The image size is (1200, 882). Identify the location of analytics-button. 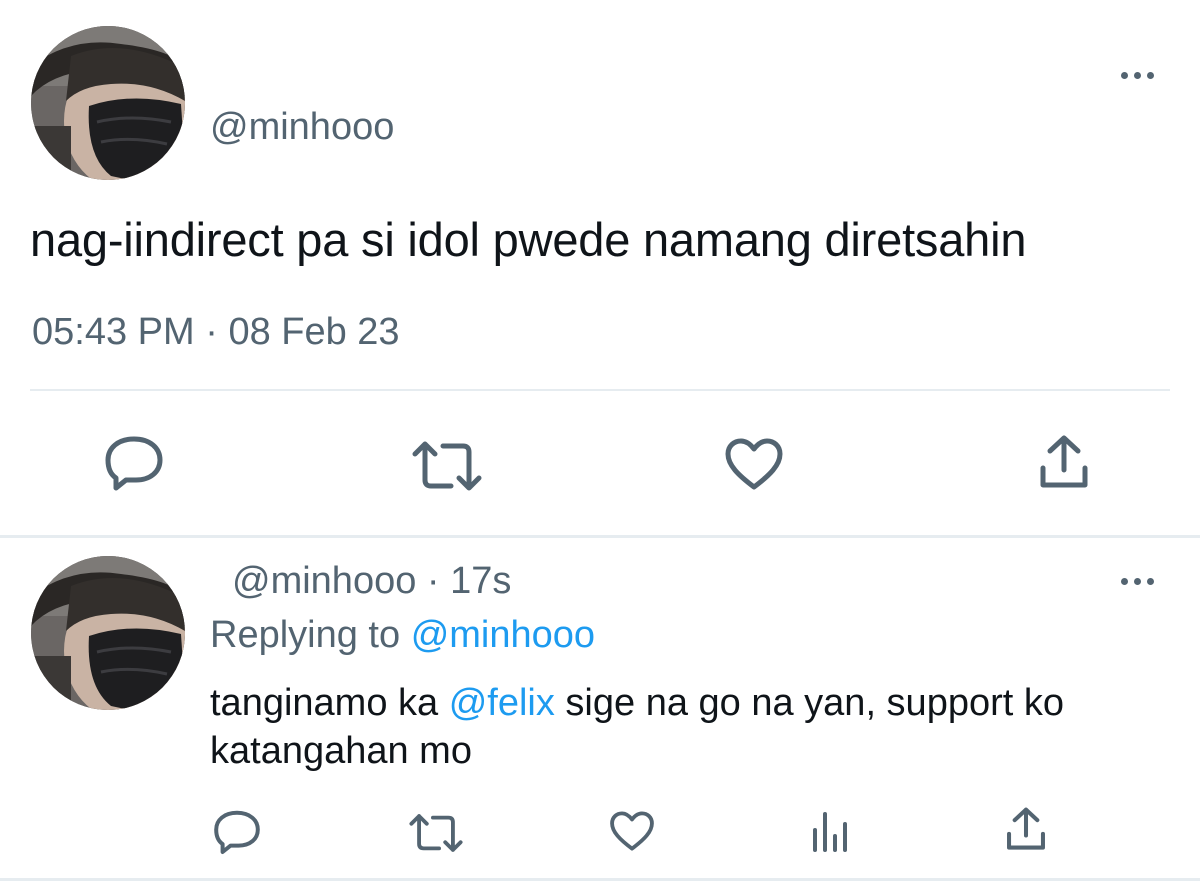
(830, 830).